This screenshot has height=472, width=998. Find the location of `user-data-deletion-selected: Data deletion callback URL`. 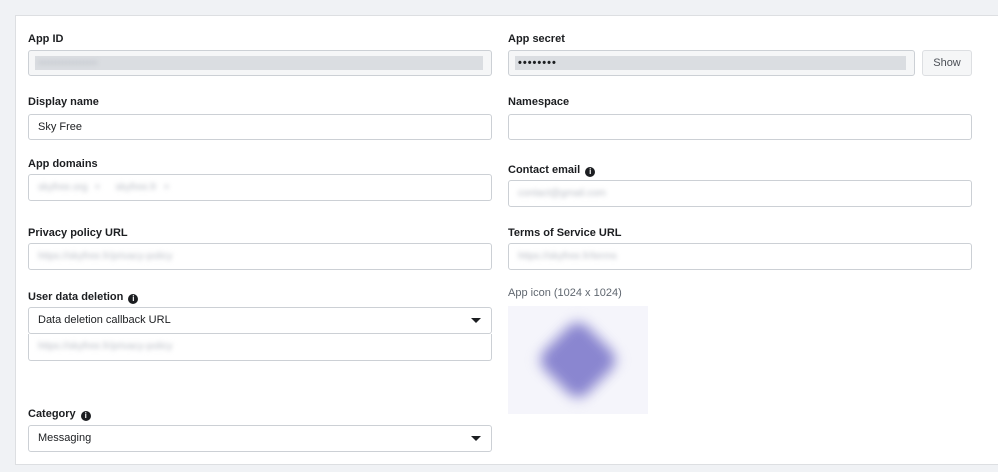

user-data-deletion-selected: Data deletion callback URL is located at coordinates (104, 320).